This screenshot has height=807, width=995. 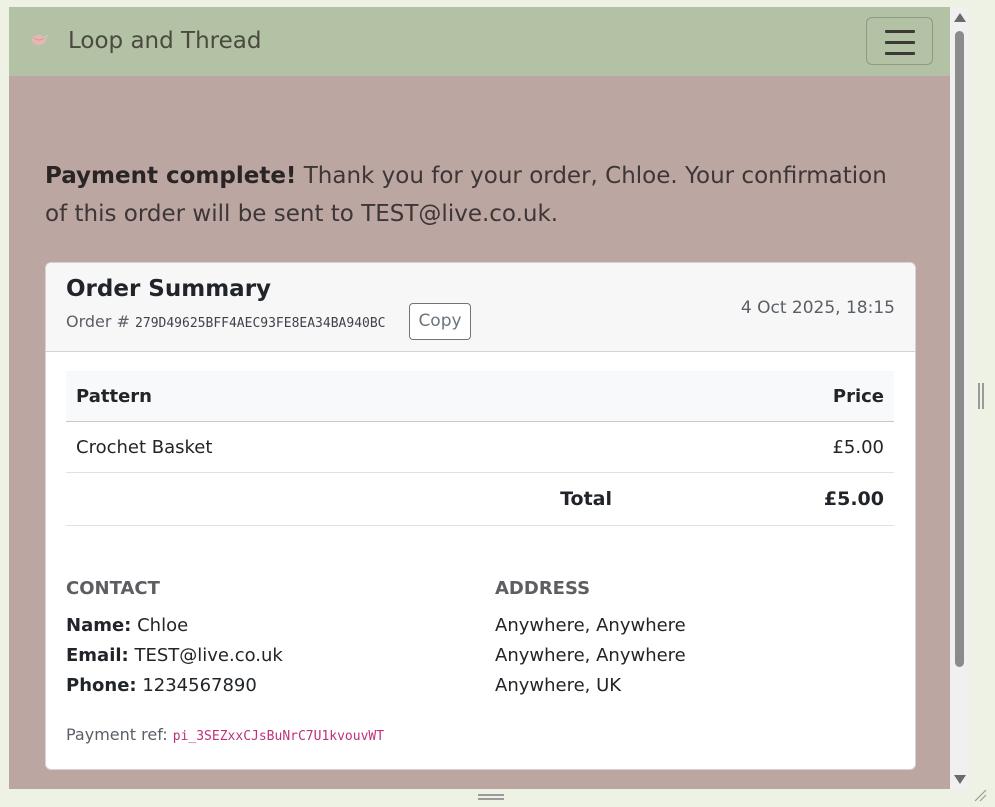 I want to click on order-number: Order # 279D49625BFF4AEC93FE8EA34BA940BC, so click(x=226, y=321).